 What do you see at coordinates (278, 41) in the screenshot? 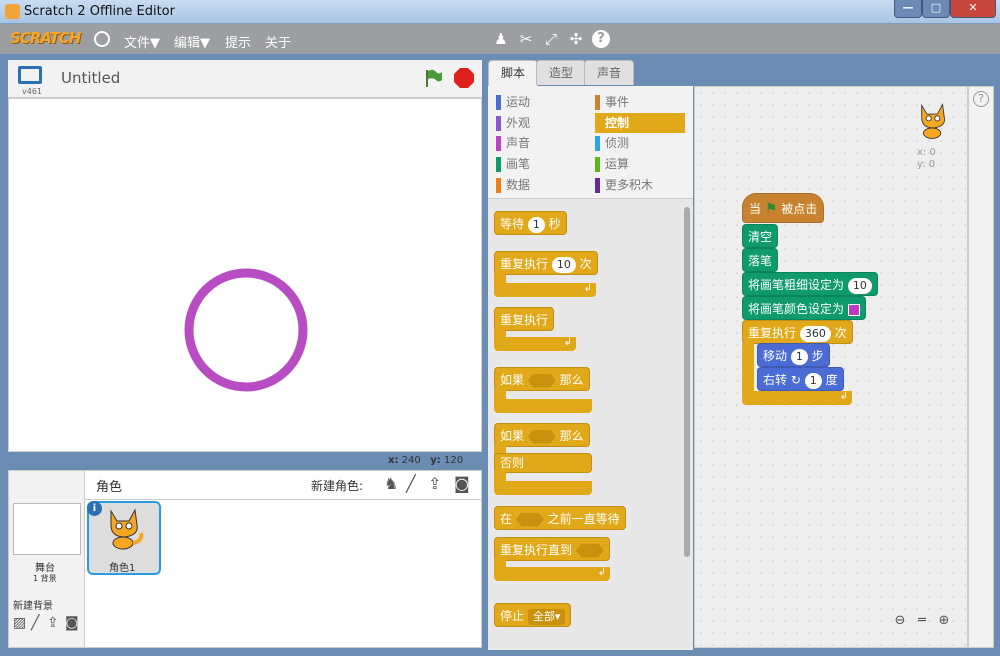
I see `menu-about: 关于` at bounding box center [278, 41].